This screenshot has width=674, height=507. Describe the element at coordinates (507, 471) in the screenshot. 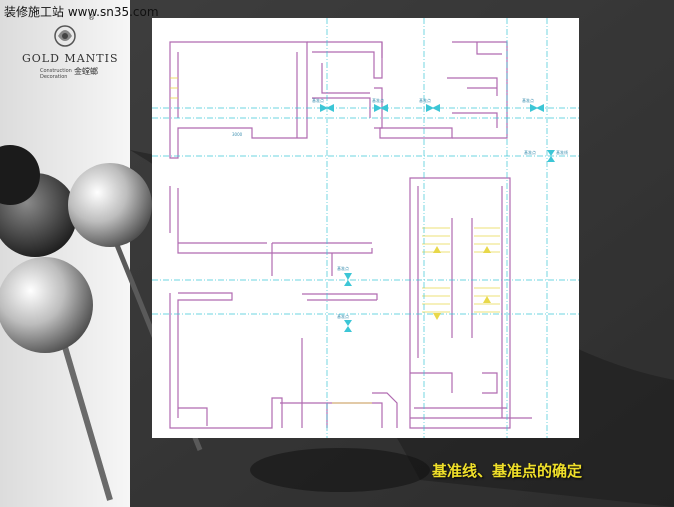

I see `slide-caption: 基准线、基准点的确定` at that location.